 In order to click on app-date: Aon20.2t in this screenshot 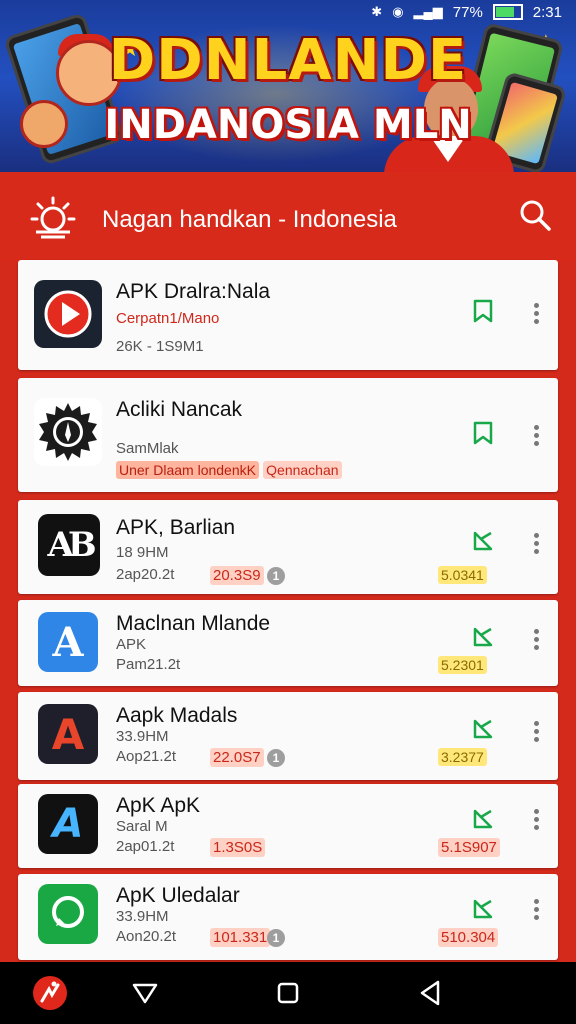, I will do `click(146, 936)`.